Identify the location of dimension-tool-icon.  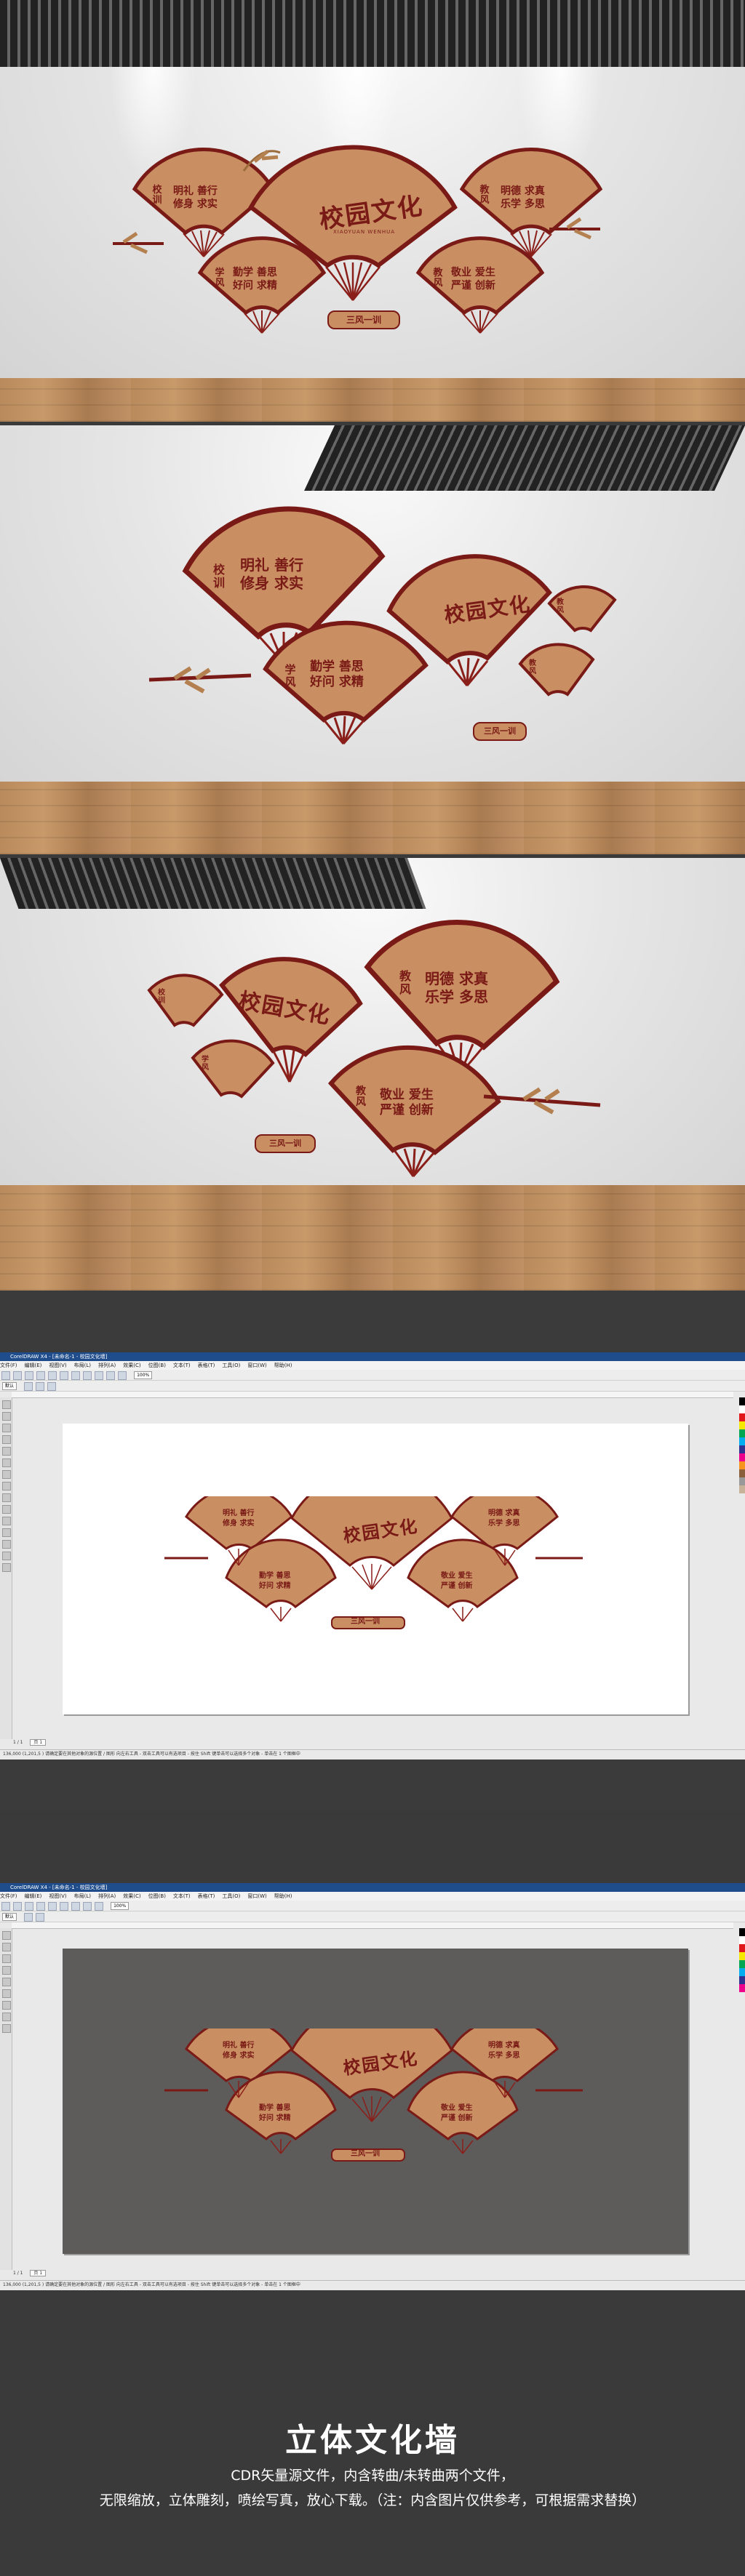
(6, 1533).